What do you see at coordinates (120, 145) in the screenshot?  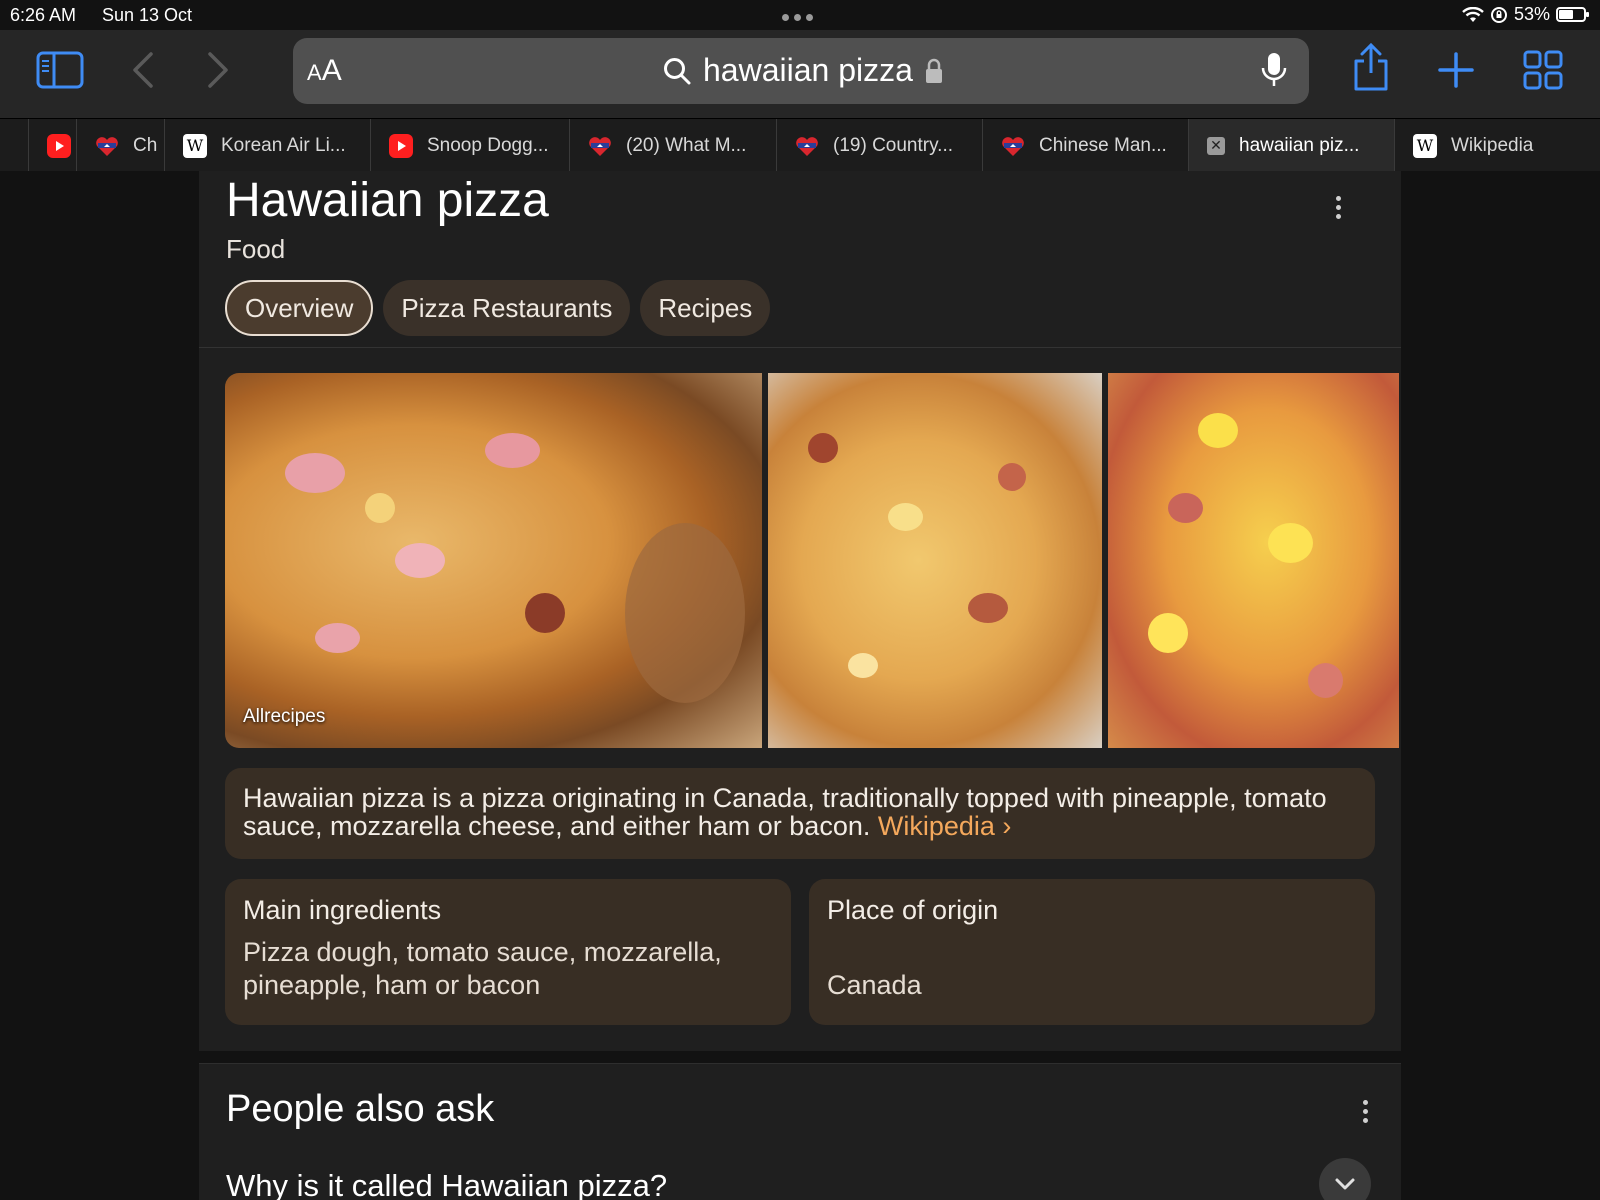 I see `tab-ch: Ch` at bounding box center [120, 145].